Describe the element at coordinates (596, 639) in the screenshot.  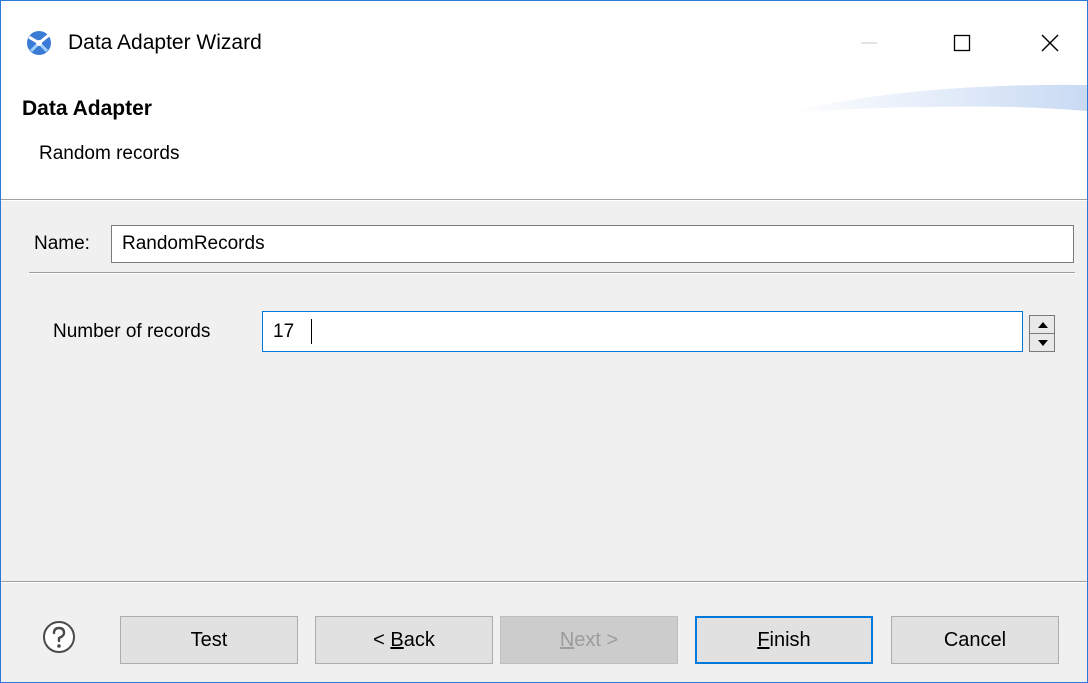
I see `next-button-rest: ext >` at that location.